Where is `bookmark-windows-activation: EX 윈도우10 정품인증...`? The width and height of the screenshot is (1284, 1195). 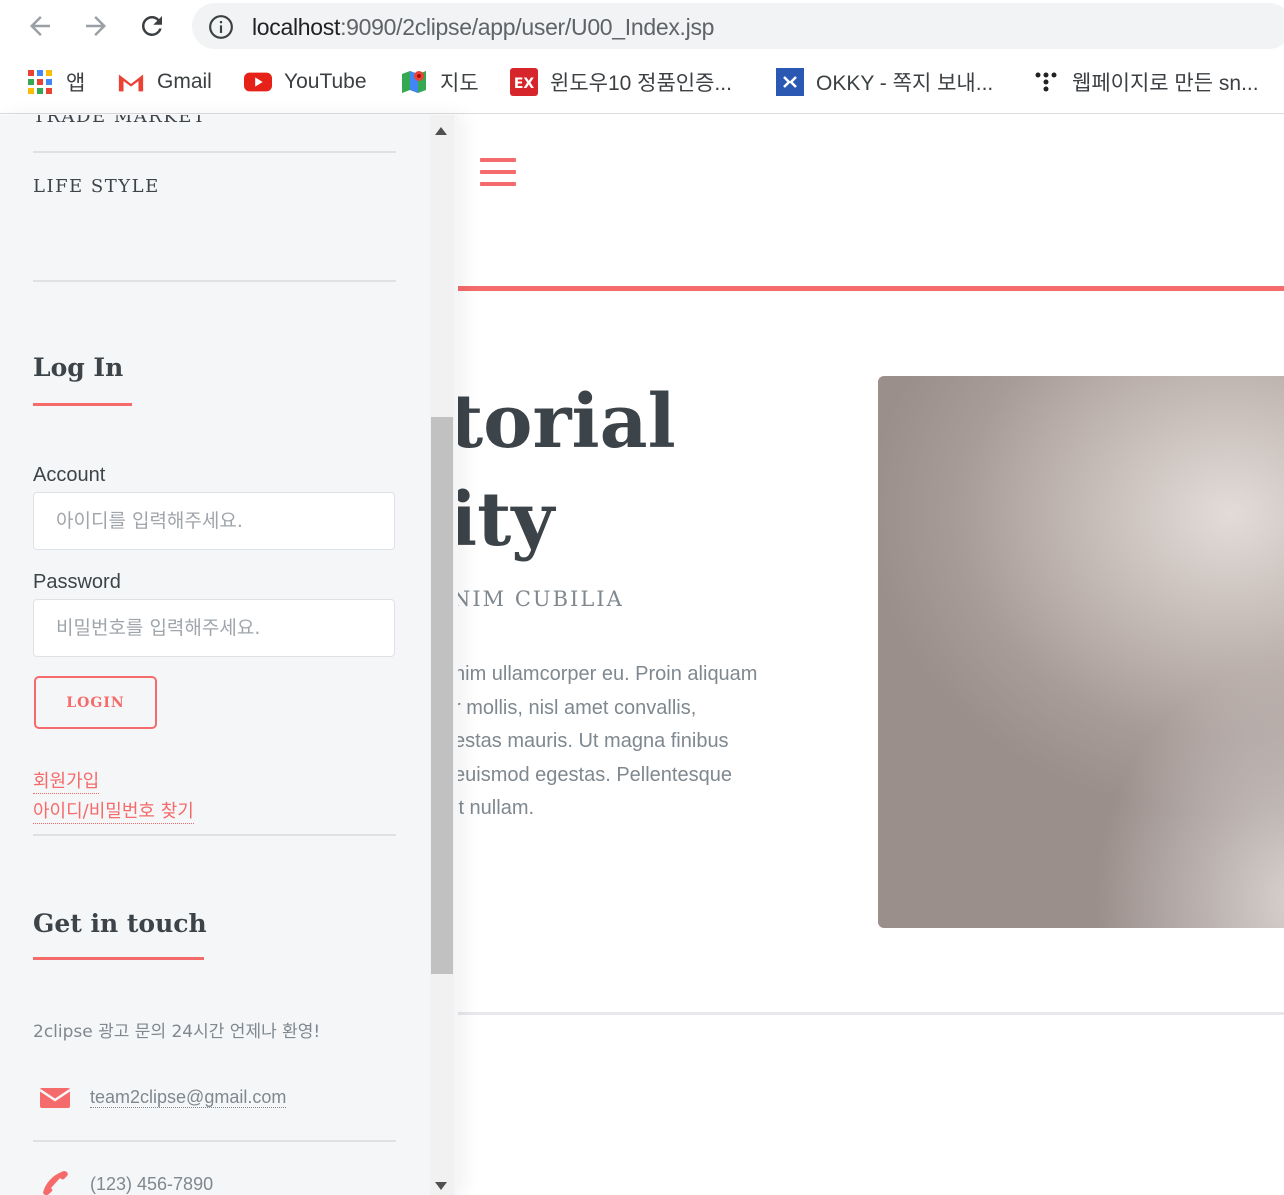 bookmark-windows-activation: EX 윈도우10 정품인증... is located at coordinates (621, 82).